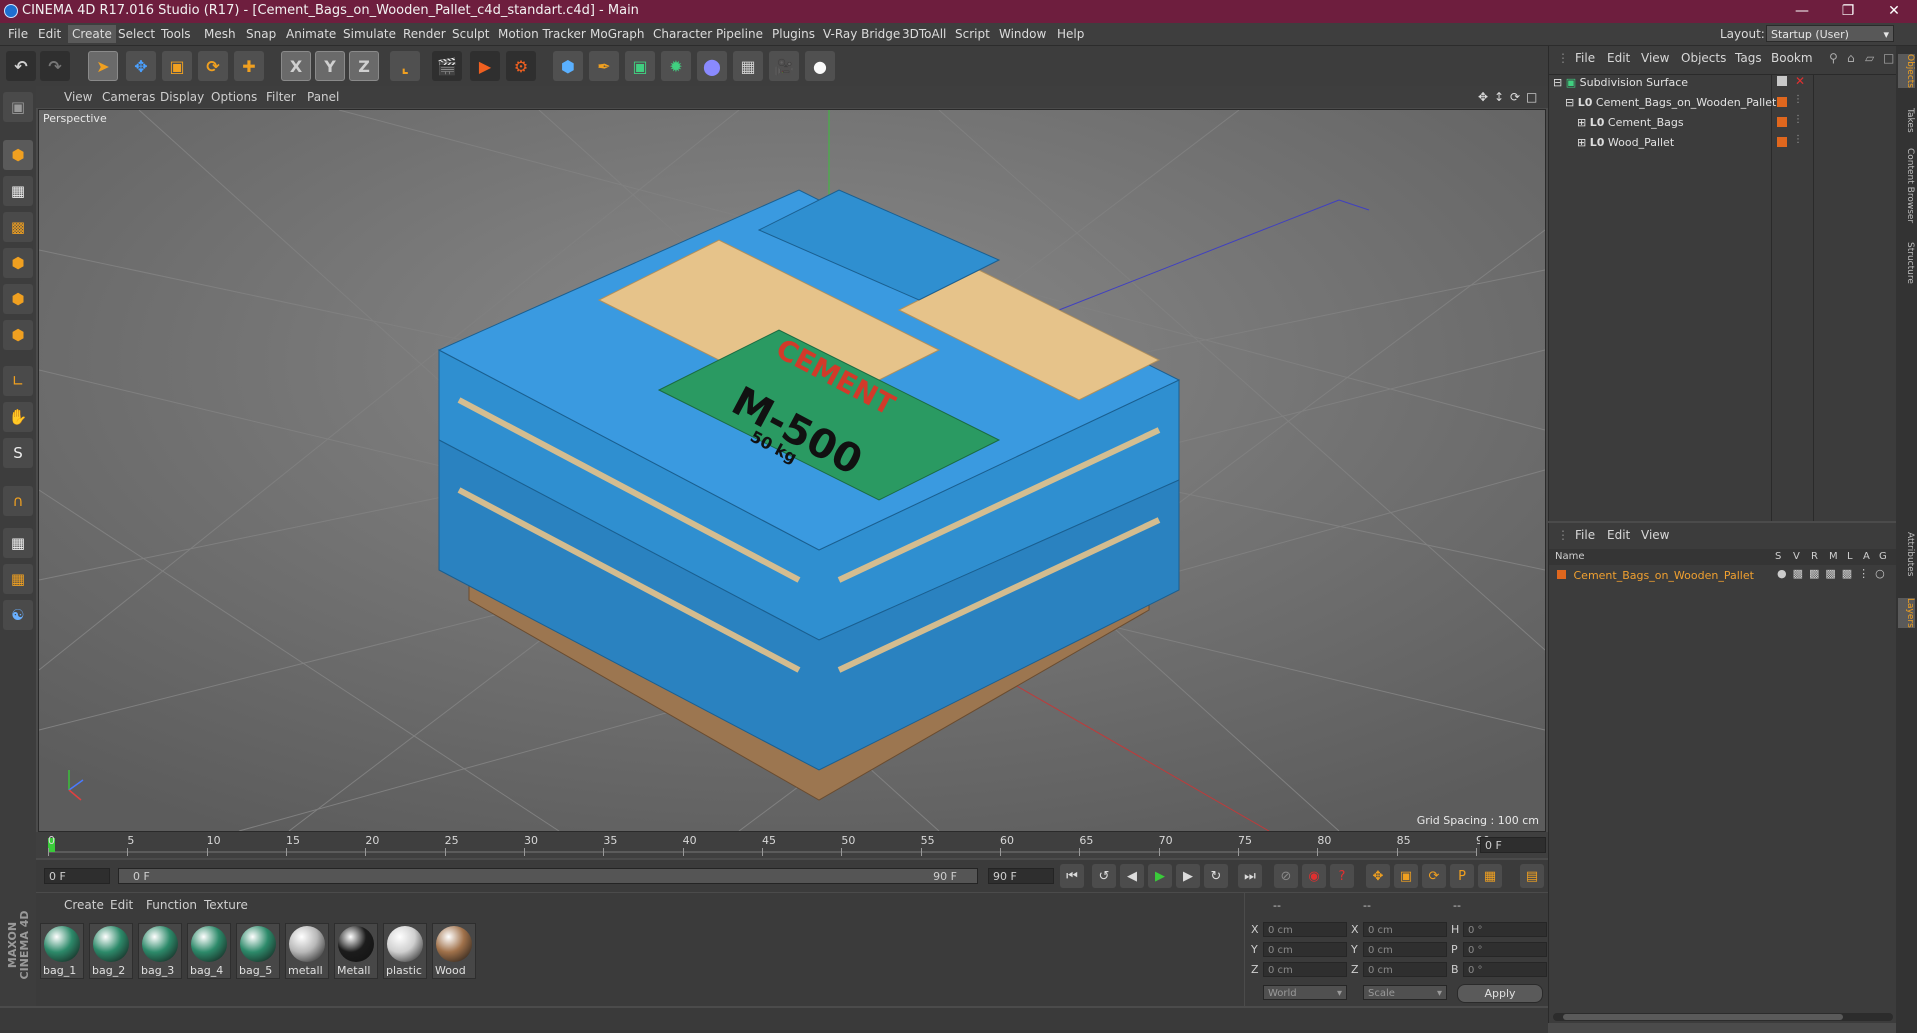  What do you see at coordinates (1505, 969) in the screenshot?
I see `coord-rot-b-field: 0 °` at bounding box center [1505, 969].